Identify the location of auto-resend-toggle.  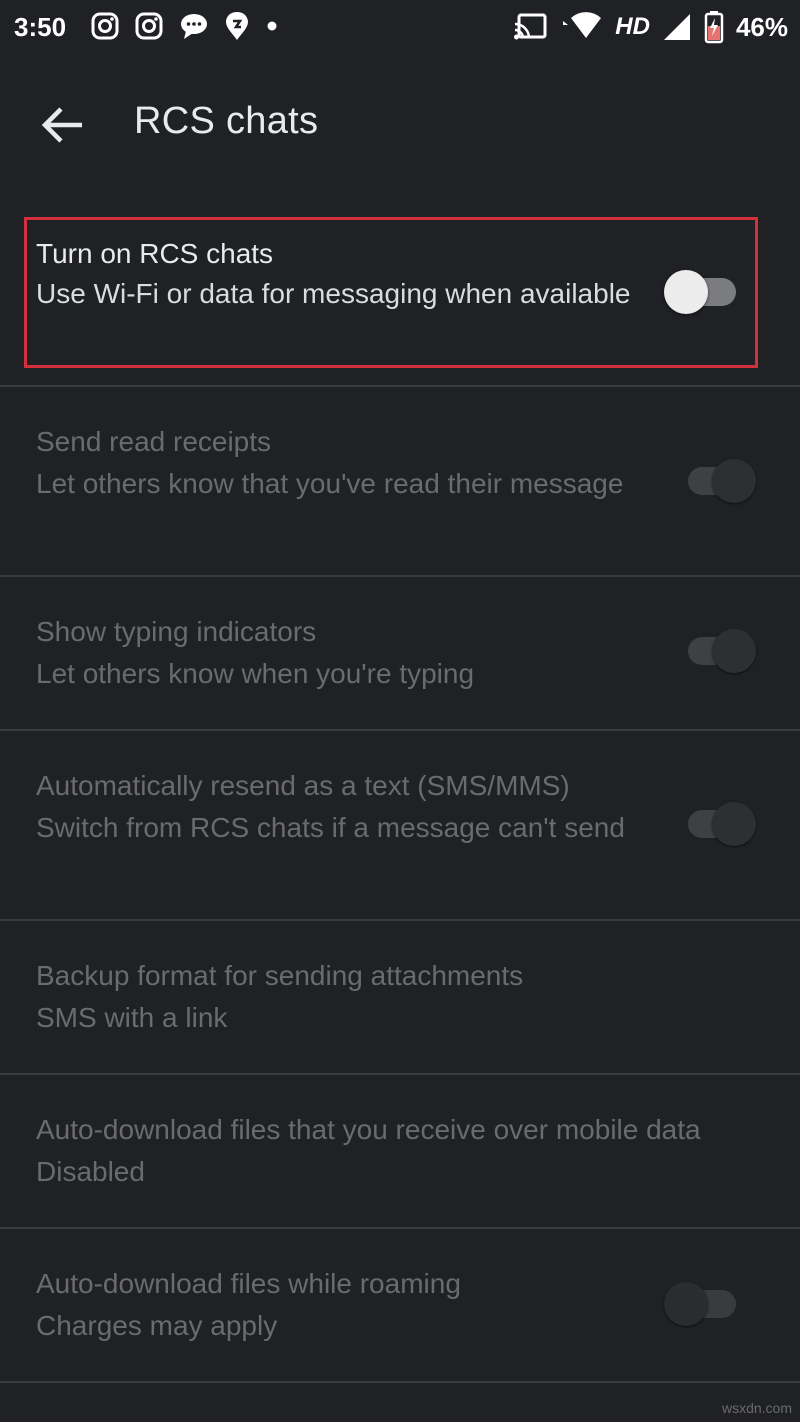
(722, 823).